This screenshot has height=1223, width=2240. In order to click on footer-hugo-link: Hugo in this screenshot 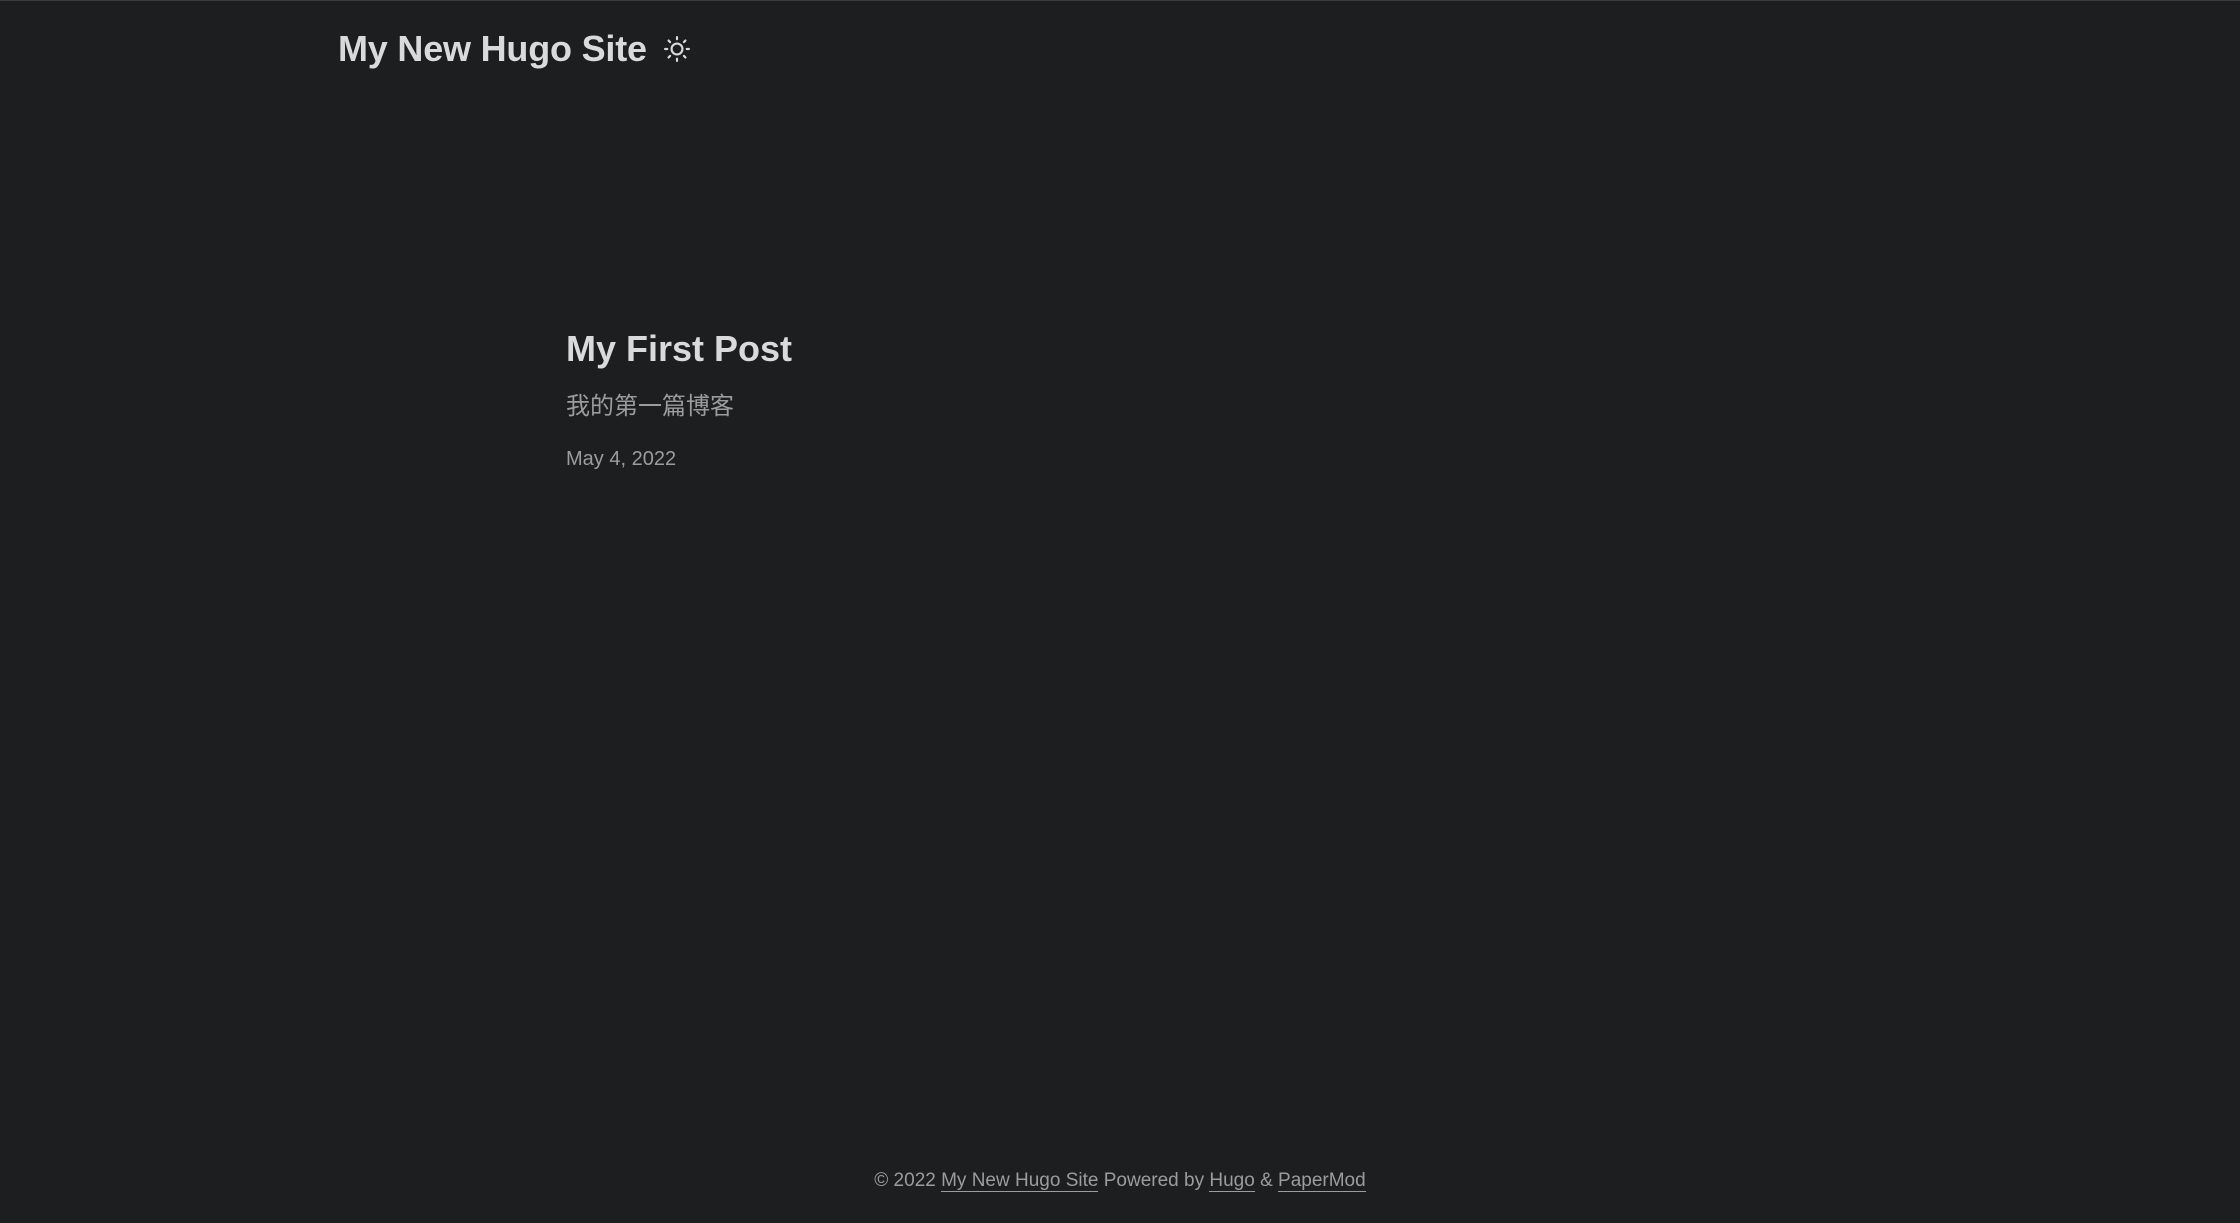, I will do `click(1232, 1181)`.